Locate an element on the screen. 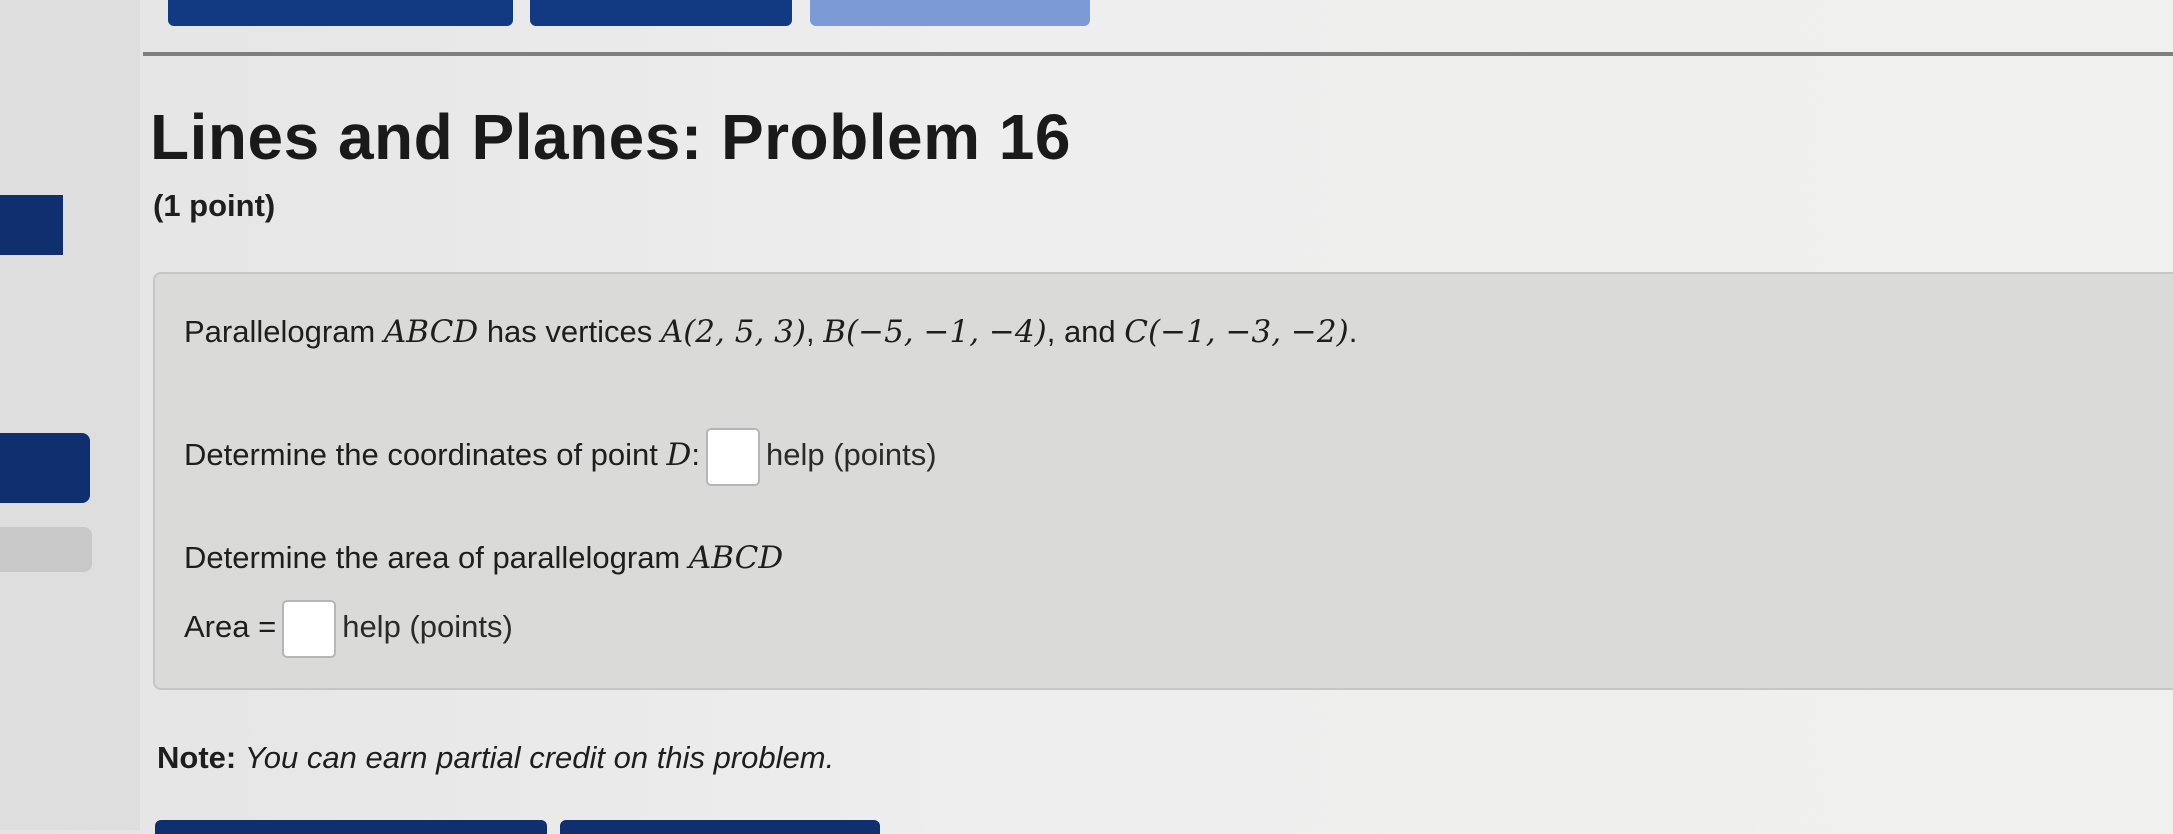 This screenshot has height=834, width=2173. page-title: Lines and Planes: Problem 16 is located at coordinates (610, 137).